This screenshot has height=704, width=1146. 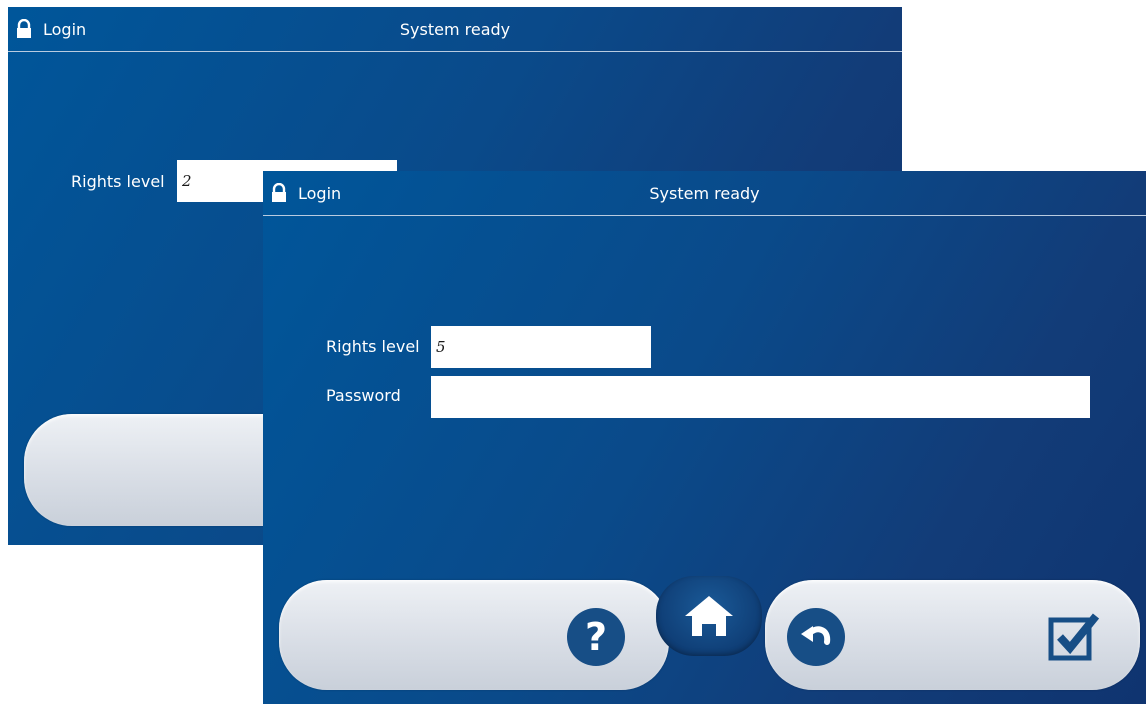 I want to click on undo-arrow-icon, so click(x=816, y=635).